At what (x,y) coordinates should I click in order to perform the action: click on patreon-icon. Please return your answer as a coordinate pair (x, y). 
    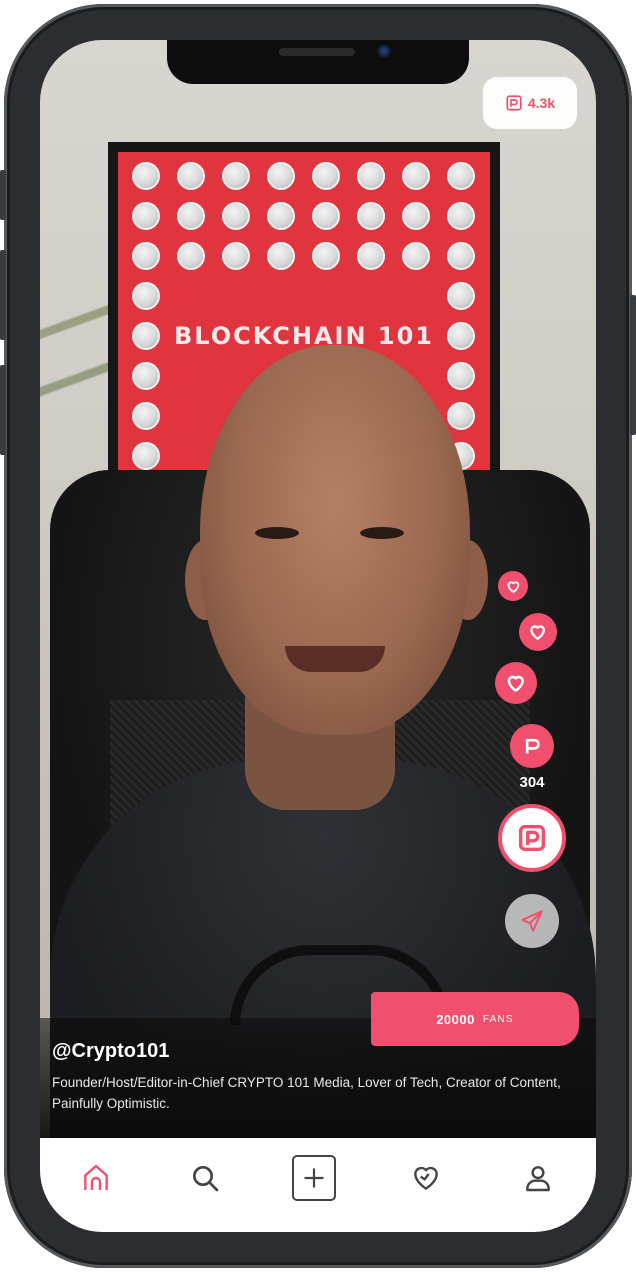
    Looking at the image, I should click on (532, 746).